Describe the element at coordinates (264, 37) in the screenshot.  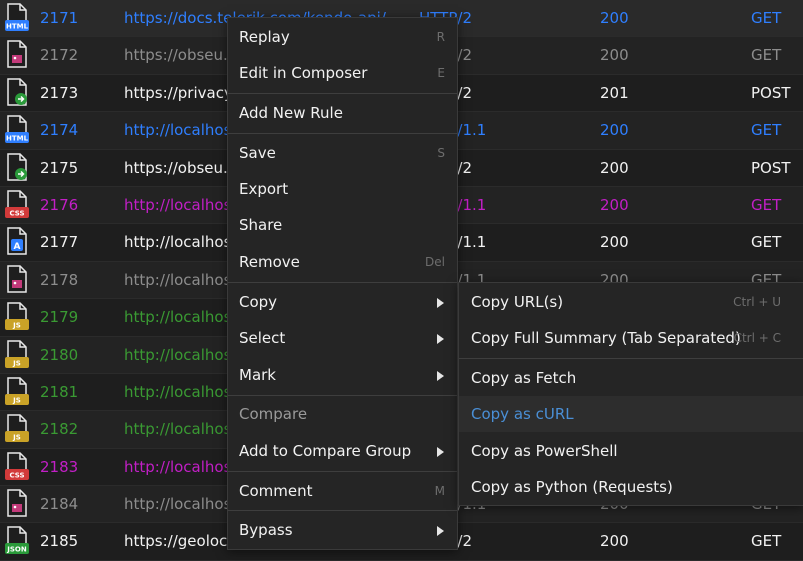
I see `menu-item-label: Replay` at that location.